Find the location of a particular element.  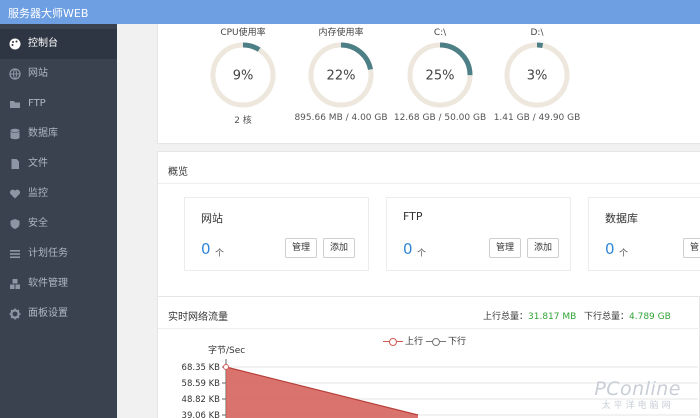

gauge-subtitle: 895.66 MB / 4.00 GB is located at coordinates (341, 118).